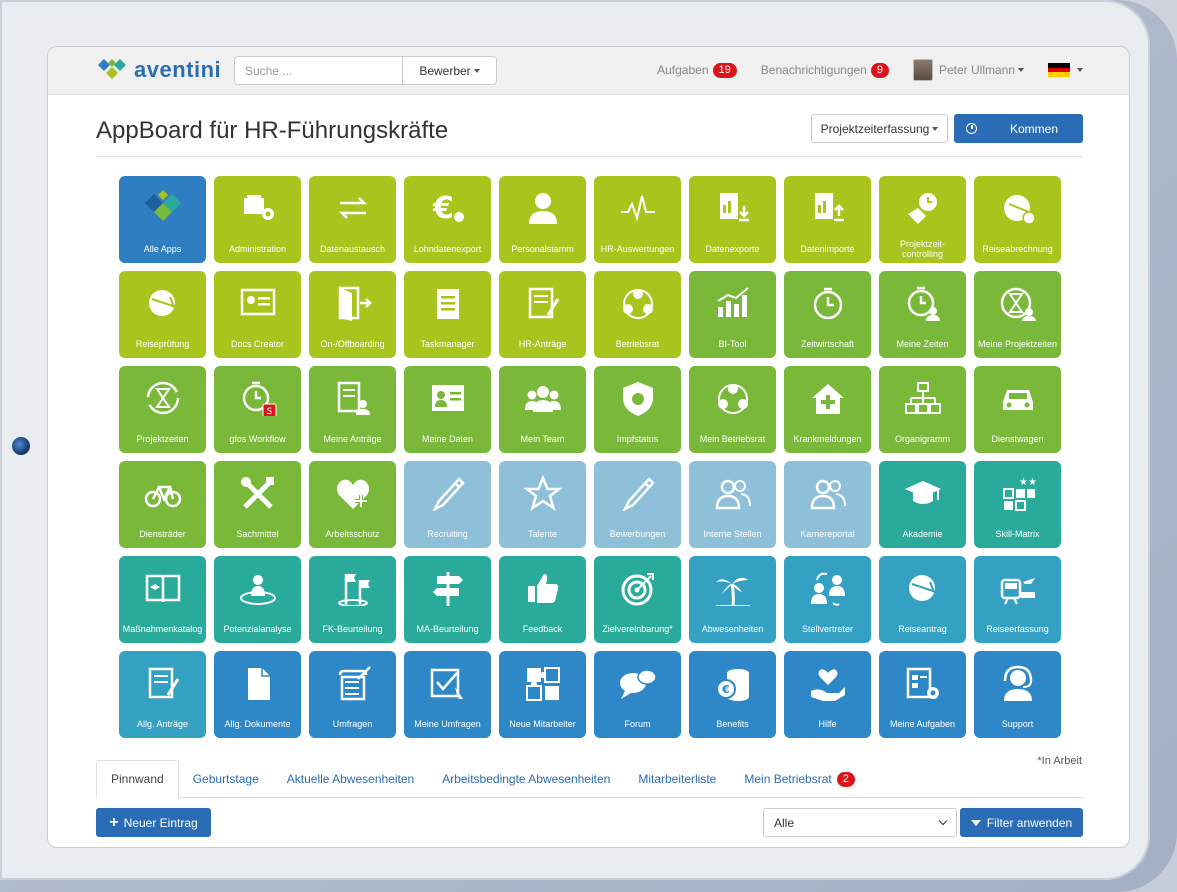  Describe the element at coordinates (352, 694) in the screenshot. I see `app-tile: Umfragen` at that location.